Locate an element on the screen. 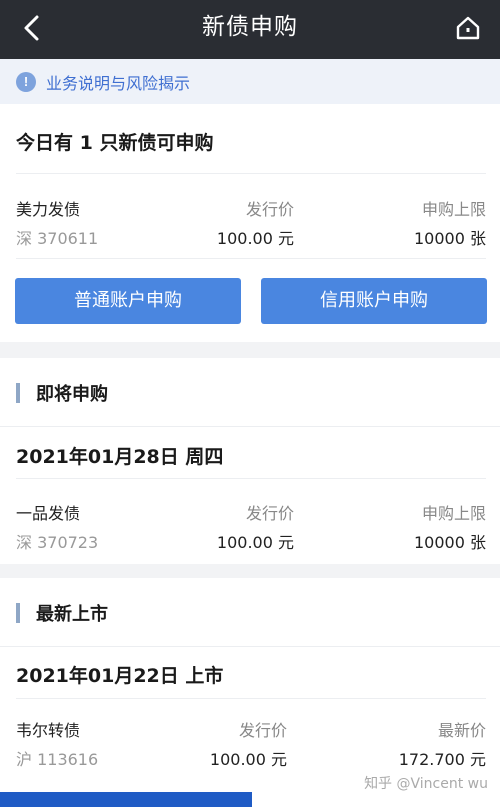 The image size is (500, 807). home-button is located at coordinates (468, 28).